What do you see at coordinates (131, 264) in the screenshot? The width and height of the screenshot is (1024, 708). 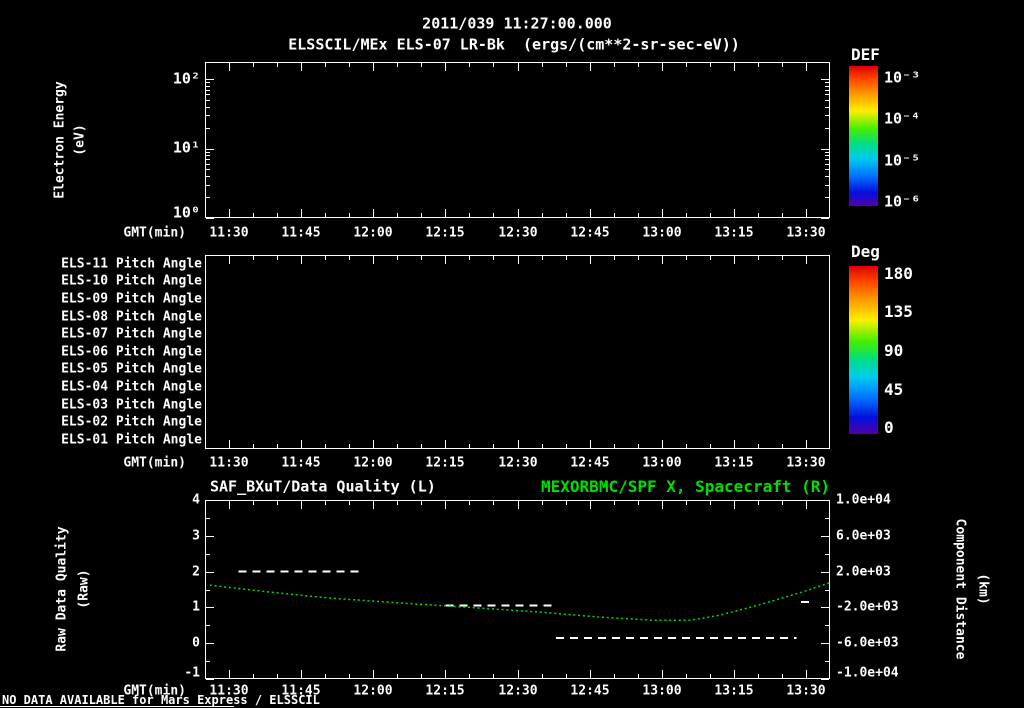 I see `els-row-label: ELS-11 Pitch Angle` at bounding box center [131, 264].